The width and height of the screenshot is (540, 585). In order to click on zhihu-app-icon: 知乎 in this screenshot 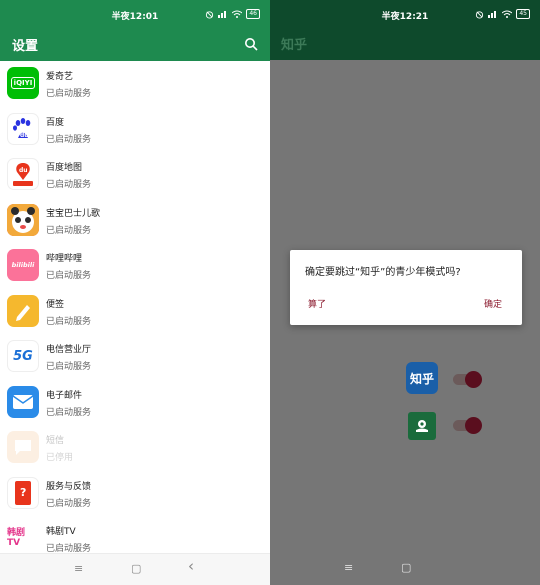, I will do `click(422, 378)`.